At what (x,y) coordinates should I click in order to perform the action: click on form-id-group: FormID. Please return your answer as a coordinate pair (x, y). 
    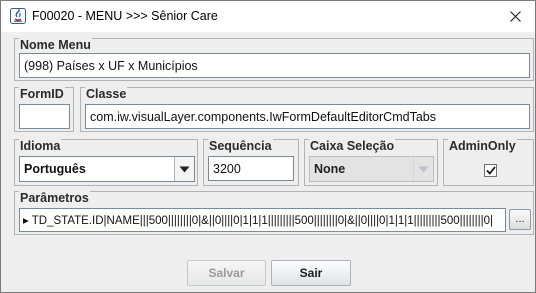
    Looking at the image, I should click on (44, 109).